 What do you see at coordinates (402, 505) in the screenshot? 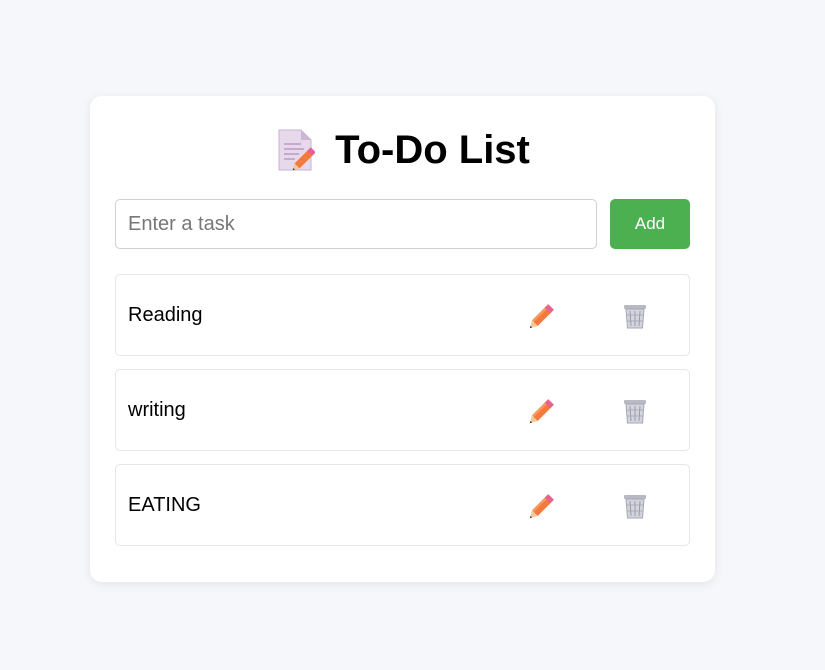
I see `task-item: EATING` at bounding box center [402, 505].